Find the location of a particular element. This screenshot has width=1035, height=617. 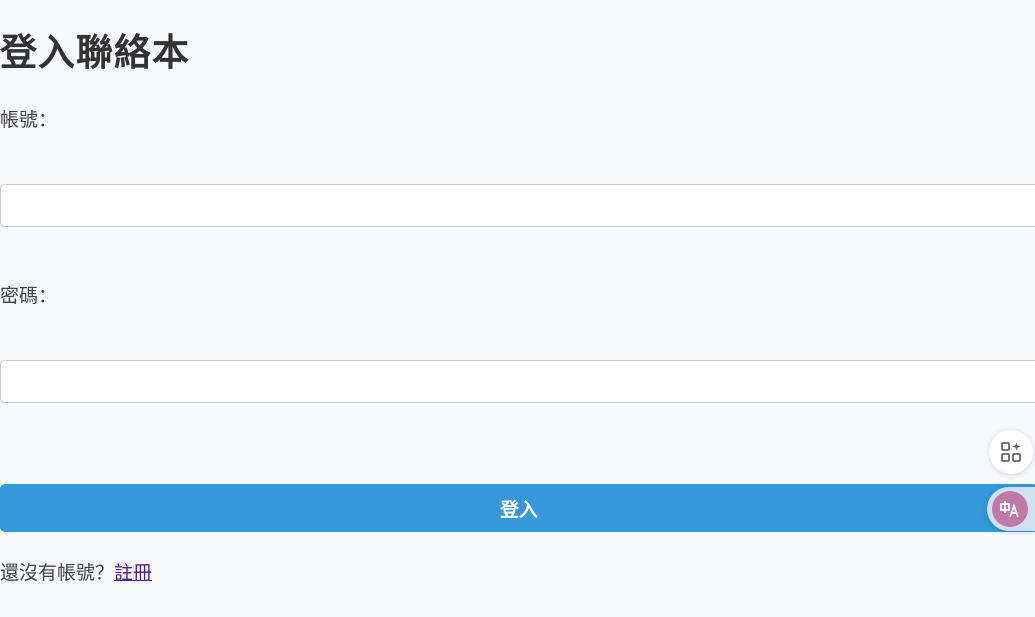

apps-sparkle-icon is located at coordinates (1011, 452).